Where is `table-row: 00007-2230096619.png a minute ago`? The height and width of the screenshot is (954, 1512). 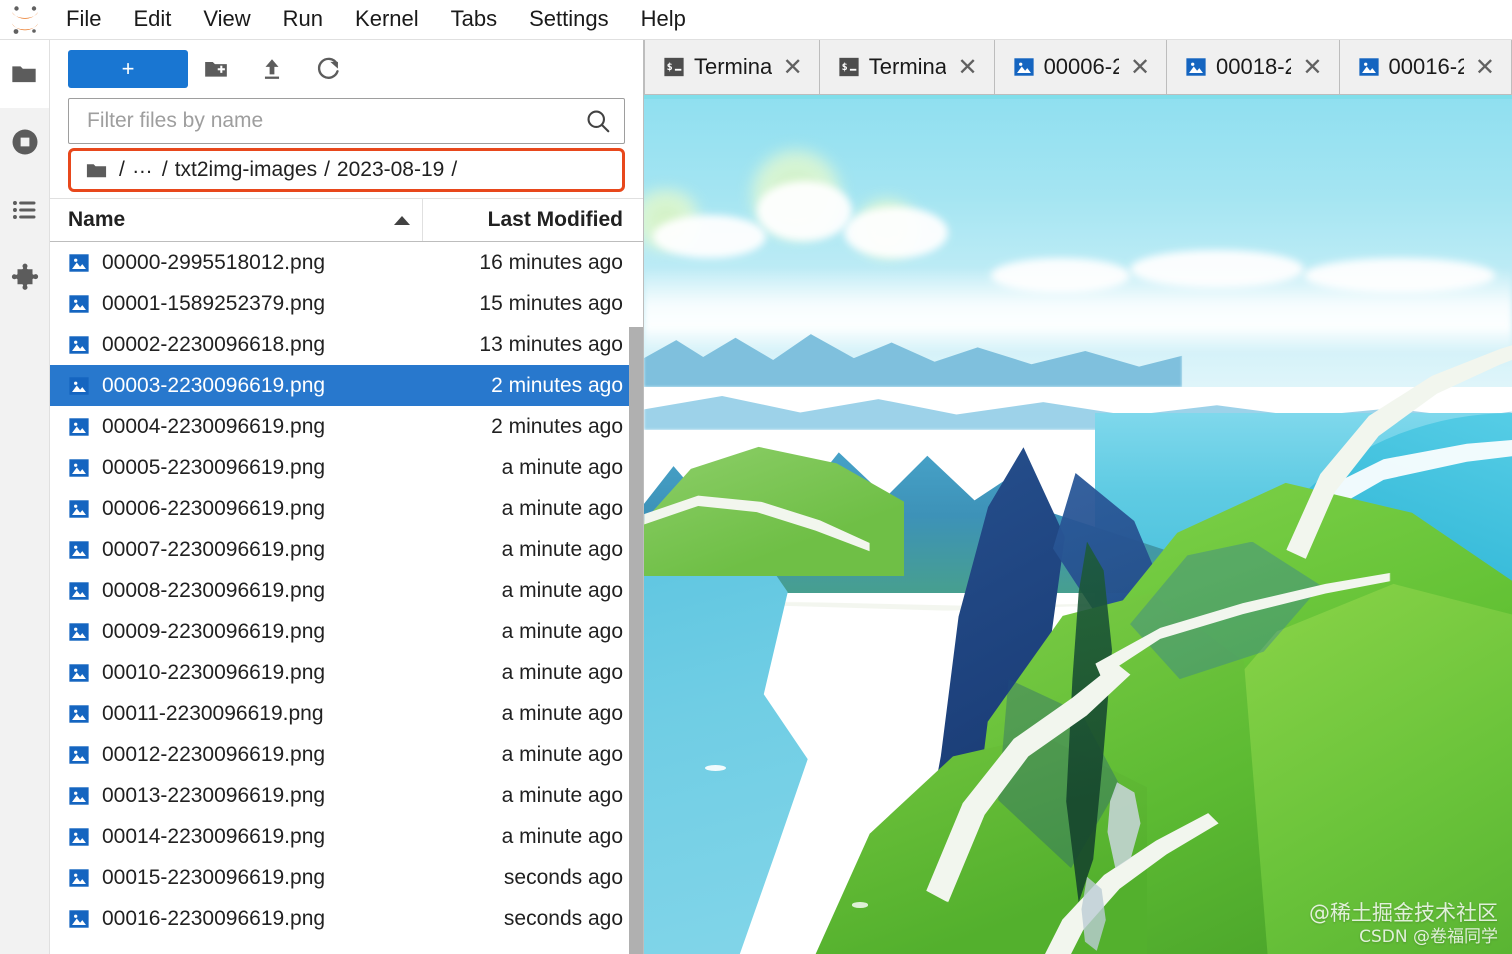
table-row: 00007-2230096619.png a minute ago is located at coordinates (346, 549).